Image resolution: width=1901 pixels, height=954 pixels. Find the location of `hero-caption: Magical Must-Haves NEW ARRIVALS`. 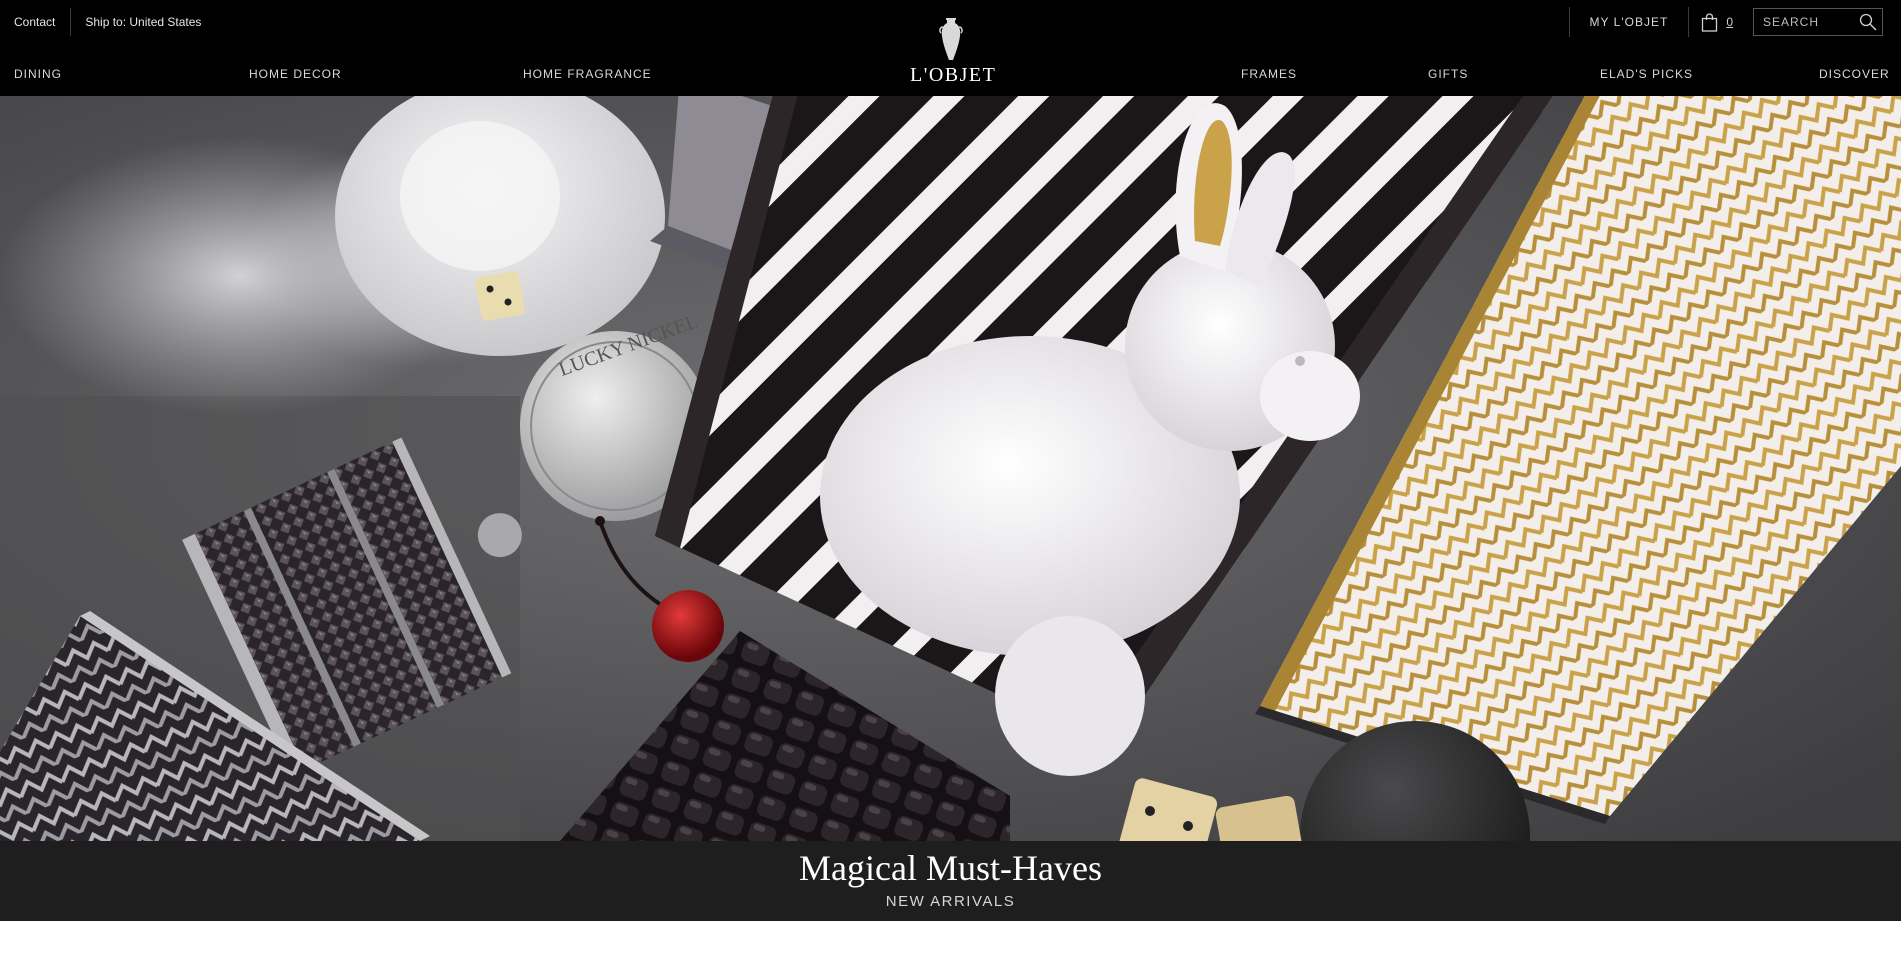

hero-caption: Magical Must-Haves NEW ARRIVALS is located at coordinates (950, 881).